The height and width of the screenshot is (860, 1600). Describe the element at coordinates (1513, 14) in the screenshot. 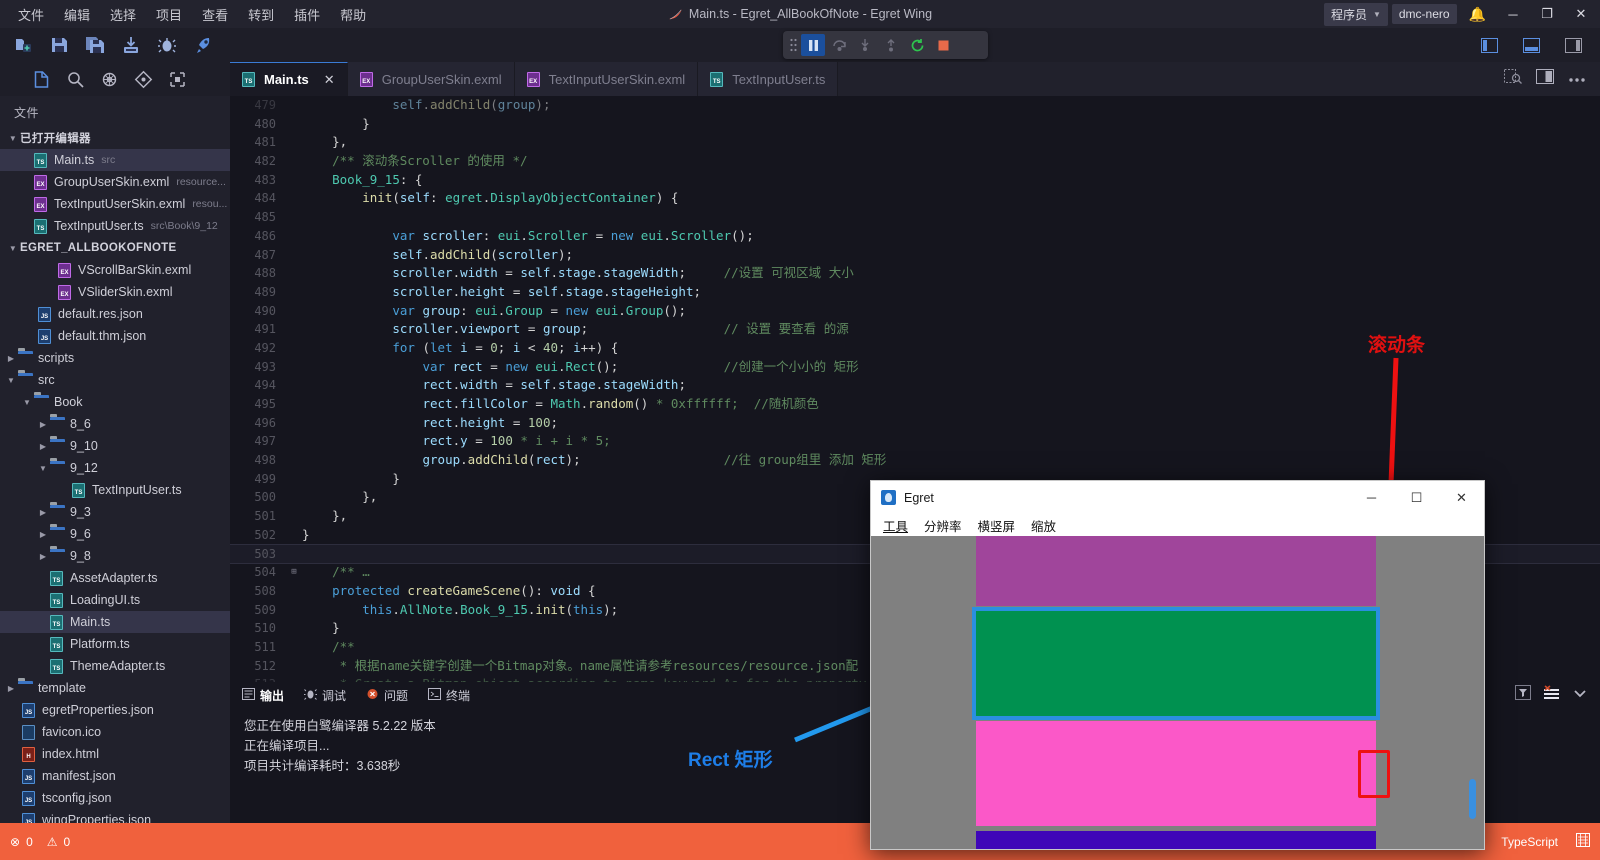

I see `minimize-button: ─` at that location.